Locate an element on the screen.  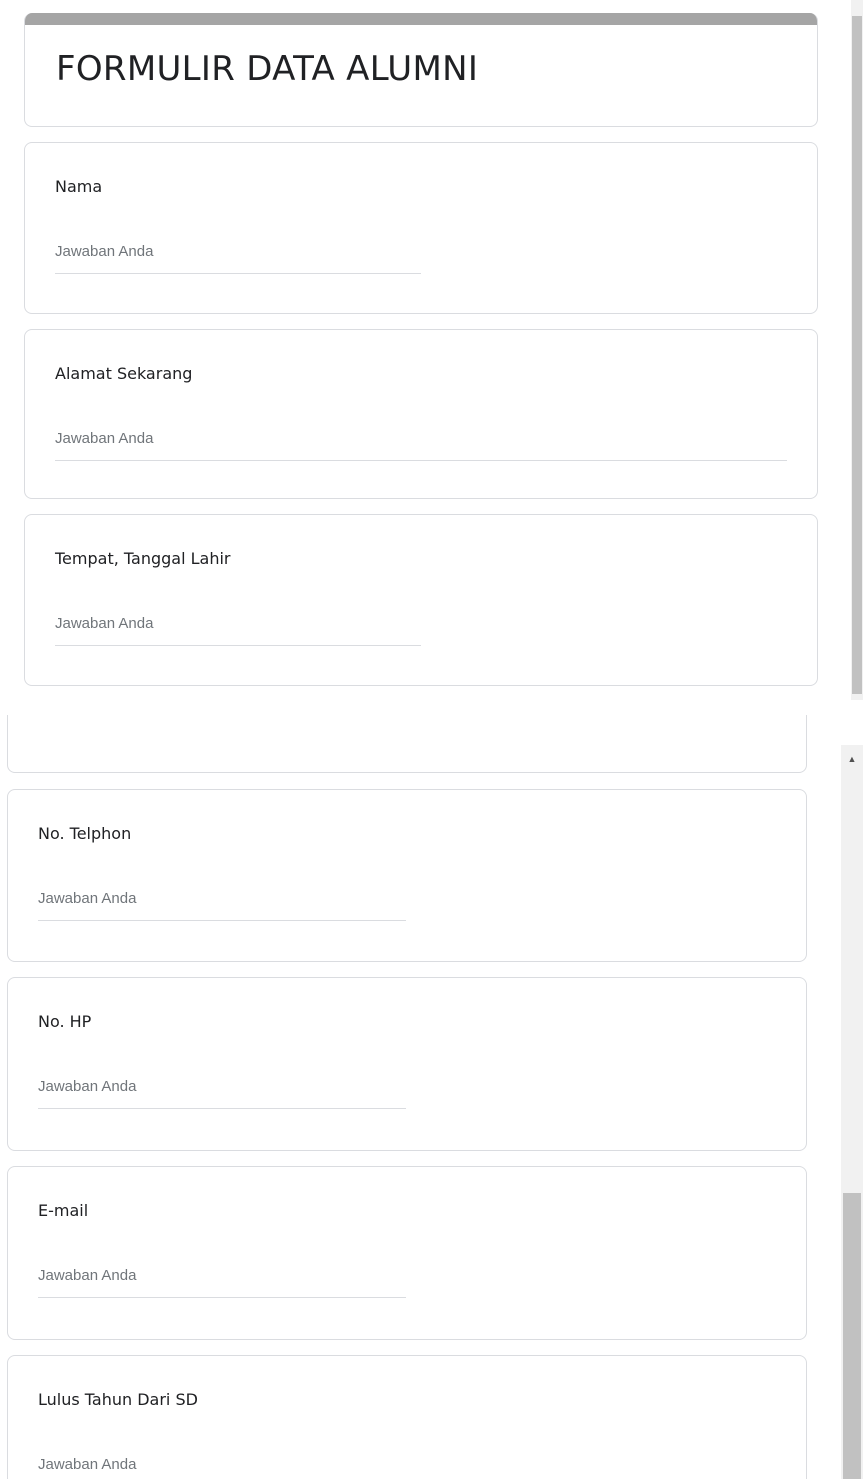
title-accent-bar is located at coordinates (421, 19).